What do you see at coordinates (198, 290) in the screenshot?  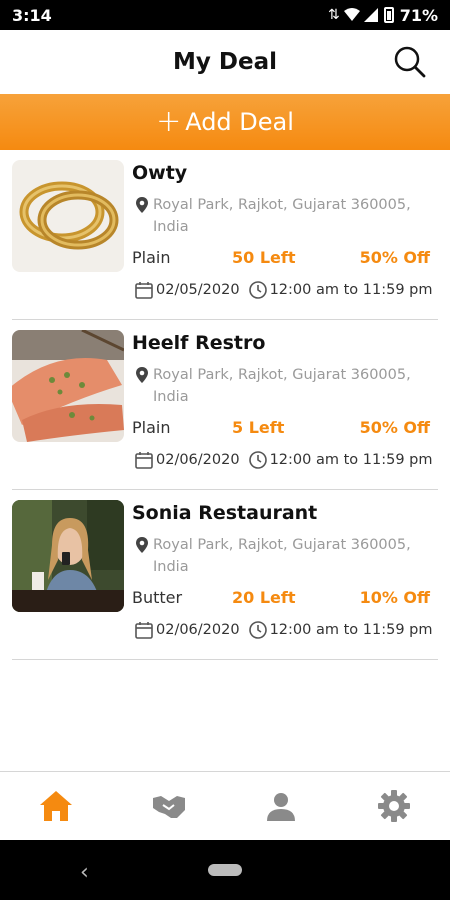 I see `deal-date: 02/05/2020` at bounding box center [198, 290].